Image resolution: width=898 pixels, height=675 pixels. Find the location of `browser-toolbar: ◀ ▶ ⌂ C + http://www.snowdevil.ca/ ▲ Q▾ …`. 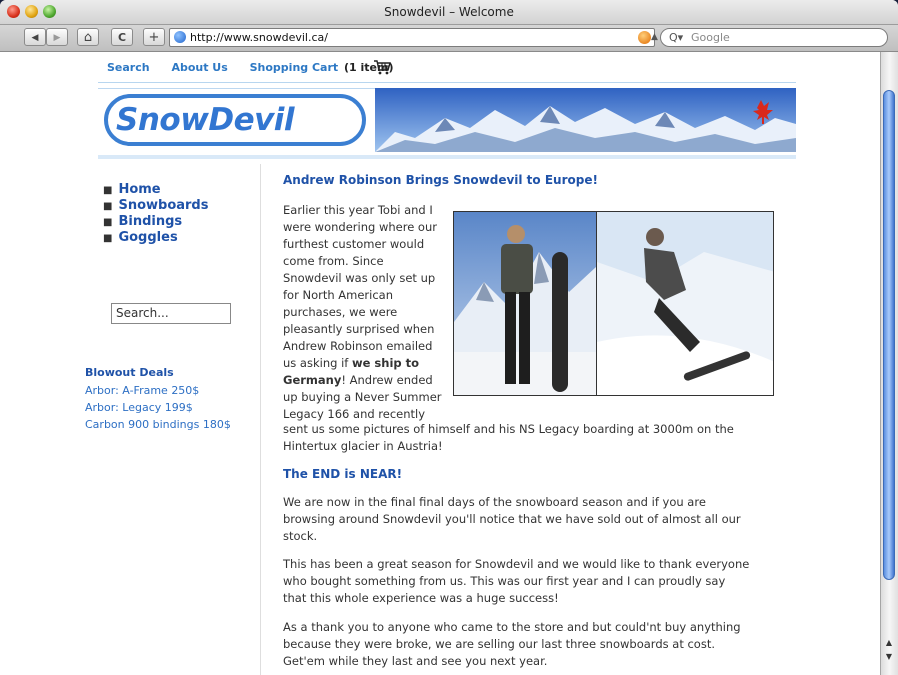

browser-toolbar: ◀ ▶ ⌂ C + http://www.snowdevil.ca/ ▲ Q▾ … is located at coordinates (449, 38).